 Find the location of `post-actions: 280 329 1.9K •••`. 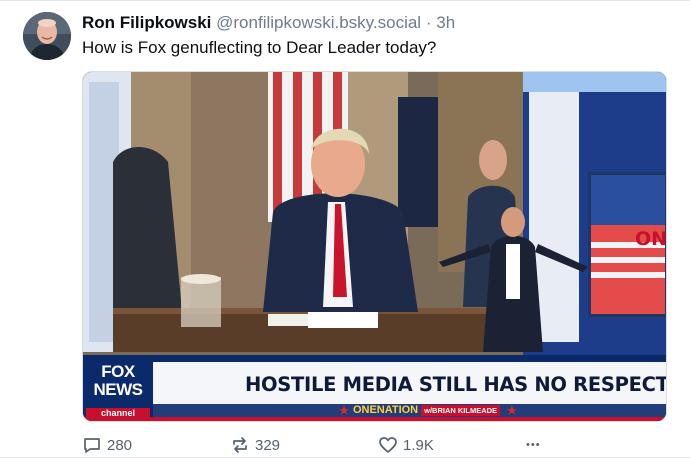

post-actions: 280 329 1.9K ••• is located at coordinates (362, 445).